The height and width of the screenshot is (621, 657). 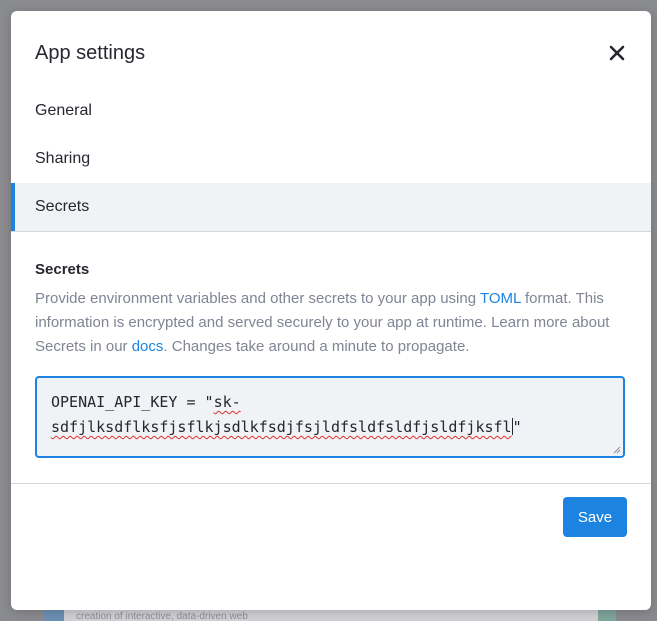 What do you see at coordinates (595, 517) in the screenshot?
I see `save-button: Save` at bounding box center [595, 517].